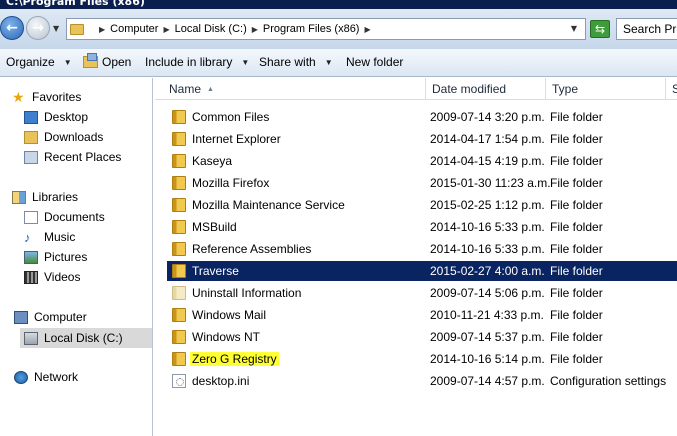 This screenshot has height=436, width=677. Describe the element at coordinates (469, 89) in the screenshot. I see `column-header-date-label: Date modified` at that location.